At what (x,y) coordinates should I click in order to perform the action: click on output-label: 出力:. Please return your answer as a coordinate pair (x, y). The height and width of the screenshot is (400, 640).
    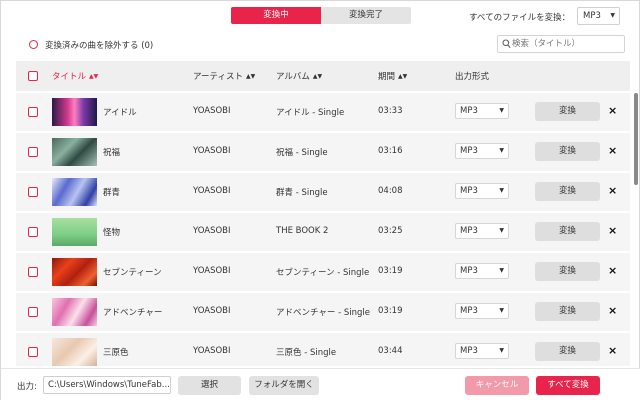
    Looking at the image, I should click on (27, 387).